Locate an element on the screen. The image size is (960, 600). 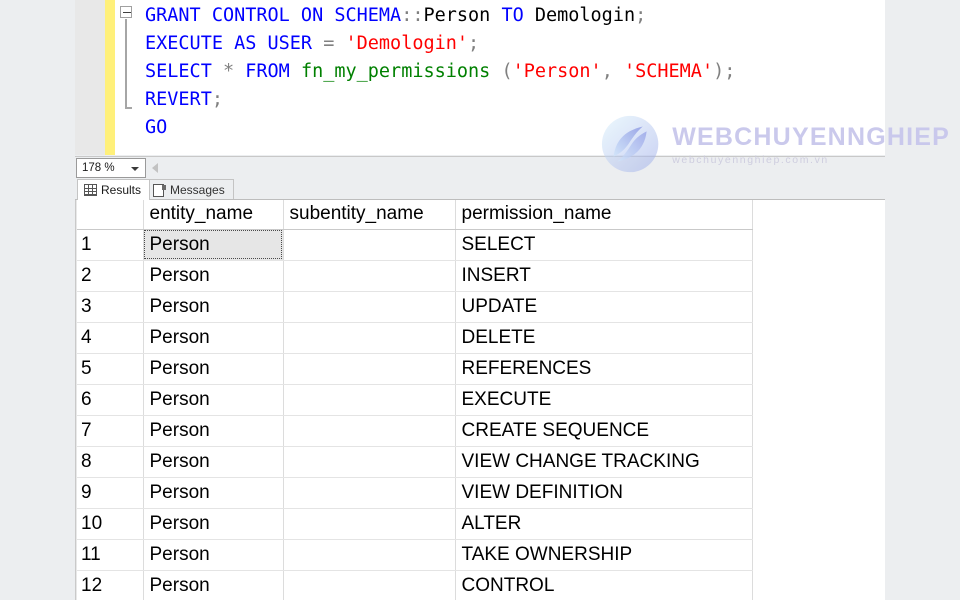
code-token: 'Person' is located at coordinates (557, 71).